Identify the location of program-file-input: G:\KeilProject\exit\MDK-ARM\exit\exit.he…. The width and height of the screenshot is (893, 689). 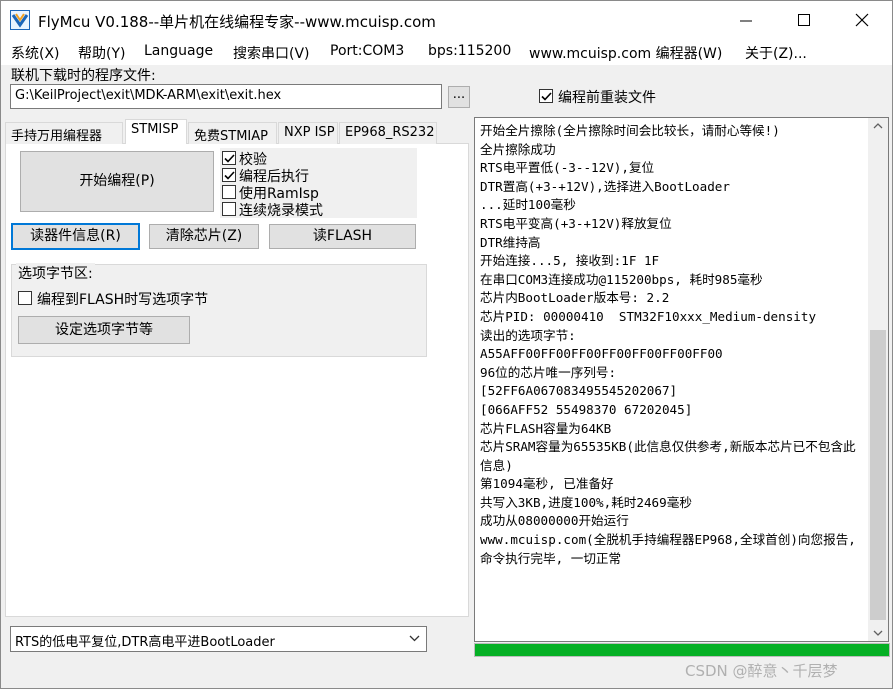
(226, 96).